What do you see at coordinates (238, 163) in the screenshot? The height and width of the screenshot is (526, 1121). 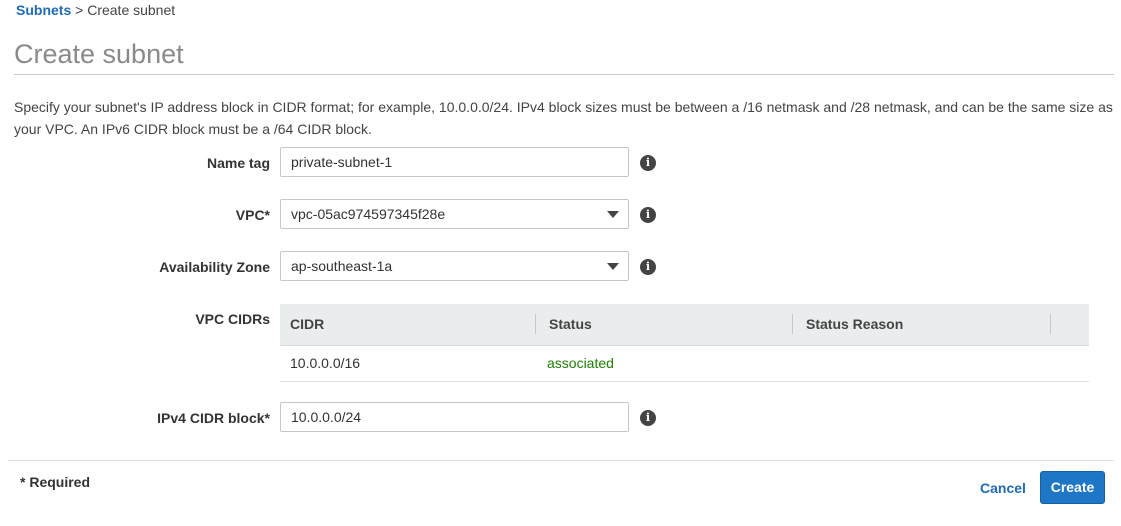 I see `name-tag-label: Name tag` at bounding box center [238, 163].